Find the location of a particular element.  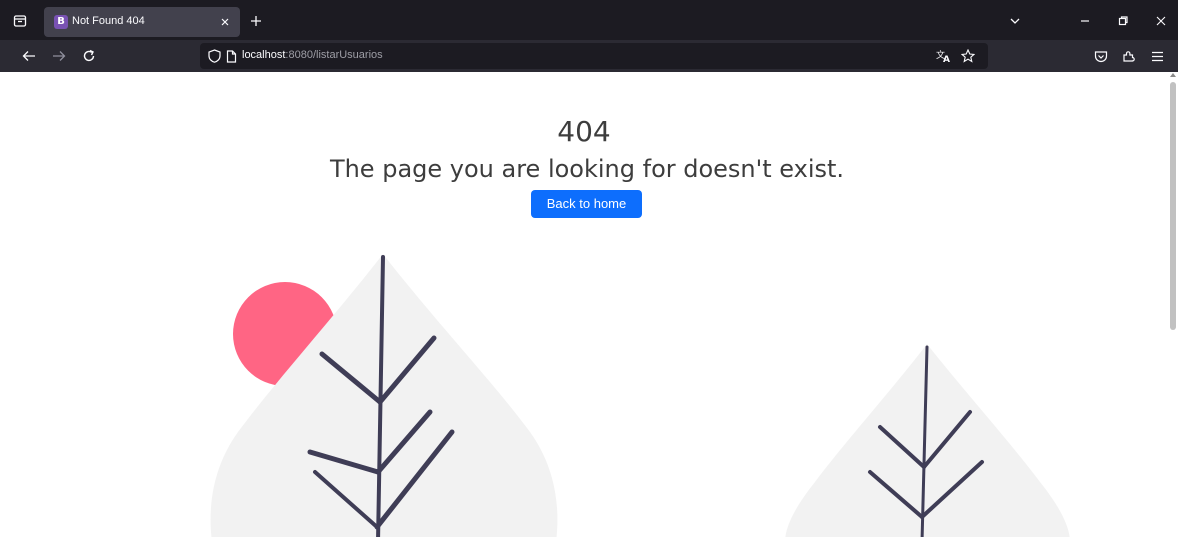

page-info-icon is located at coordinates (231, 56).